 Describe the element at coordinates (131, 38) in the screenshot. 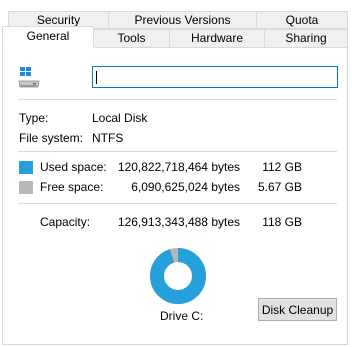

I see `tab-tools: Tools` at that location.